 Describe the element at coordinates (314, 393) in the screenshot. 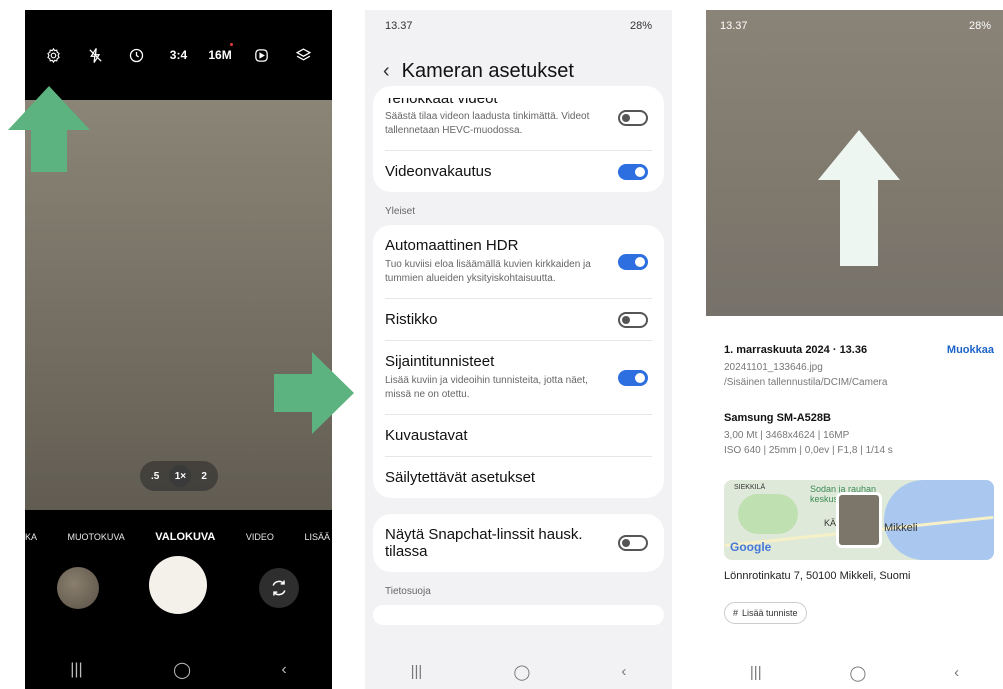

I see `arrow-right-icon` at that location.